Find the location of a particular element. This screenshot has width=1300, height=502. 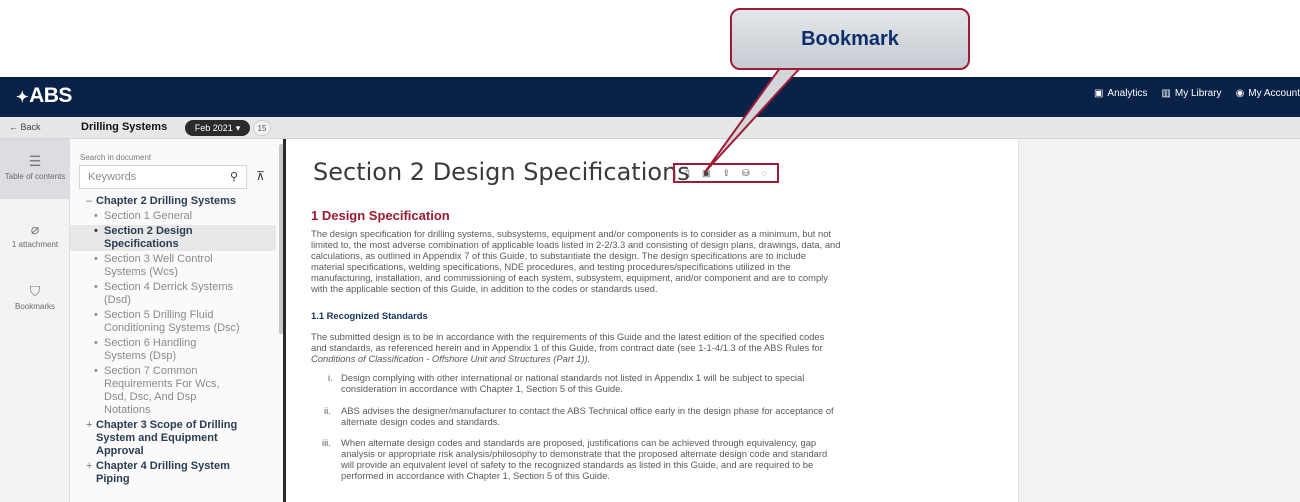

callout-pointer is located at coordinates (752, 120).